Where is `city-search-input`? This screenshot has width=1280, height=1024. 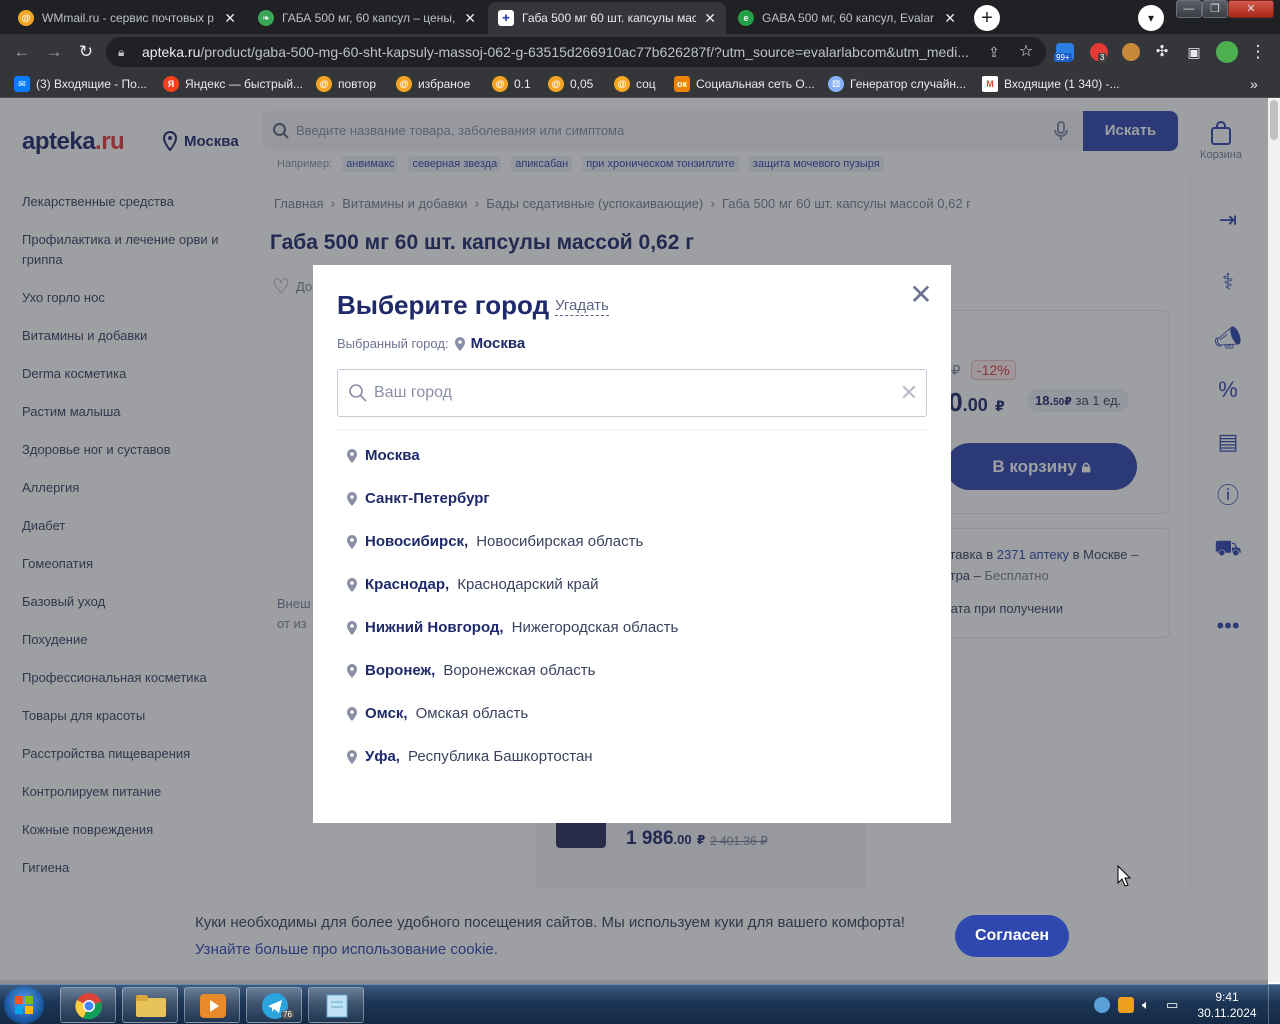 city-search-input is located at coordinates (634, 393).